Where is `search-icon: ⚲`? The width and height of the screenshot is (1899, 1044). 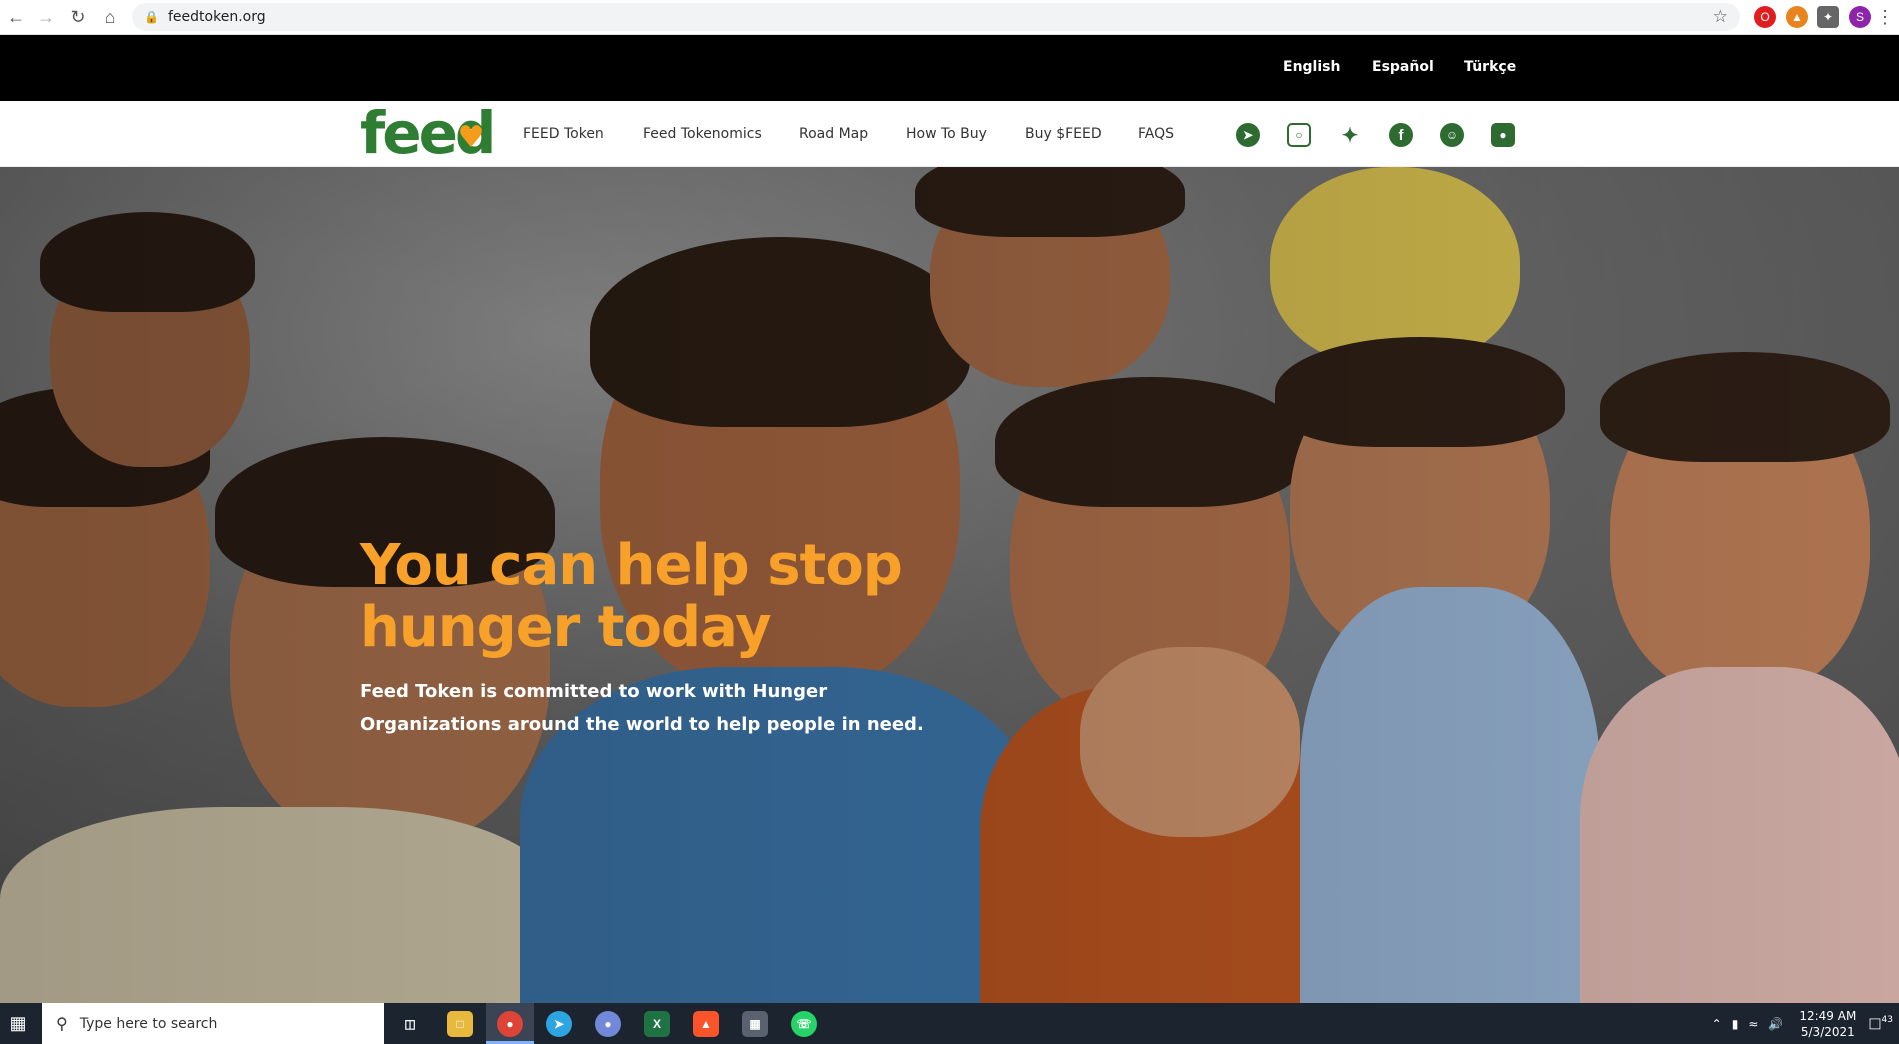
search-icon: ⚲ is located at coordinates (62, 1024).